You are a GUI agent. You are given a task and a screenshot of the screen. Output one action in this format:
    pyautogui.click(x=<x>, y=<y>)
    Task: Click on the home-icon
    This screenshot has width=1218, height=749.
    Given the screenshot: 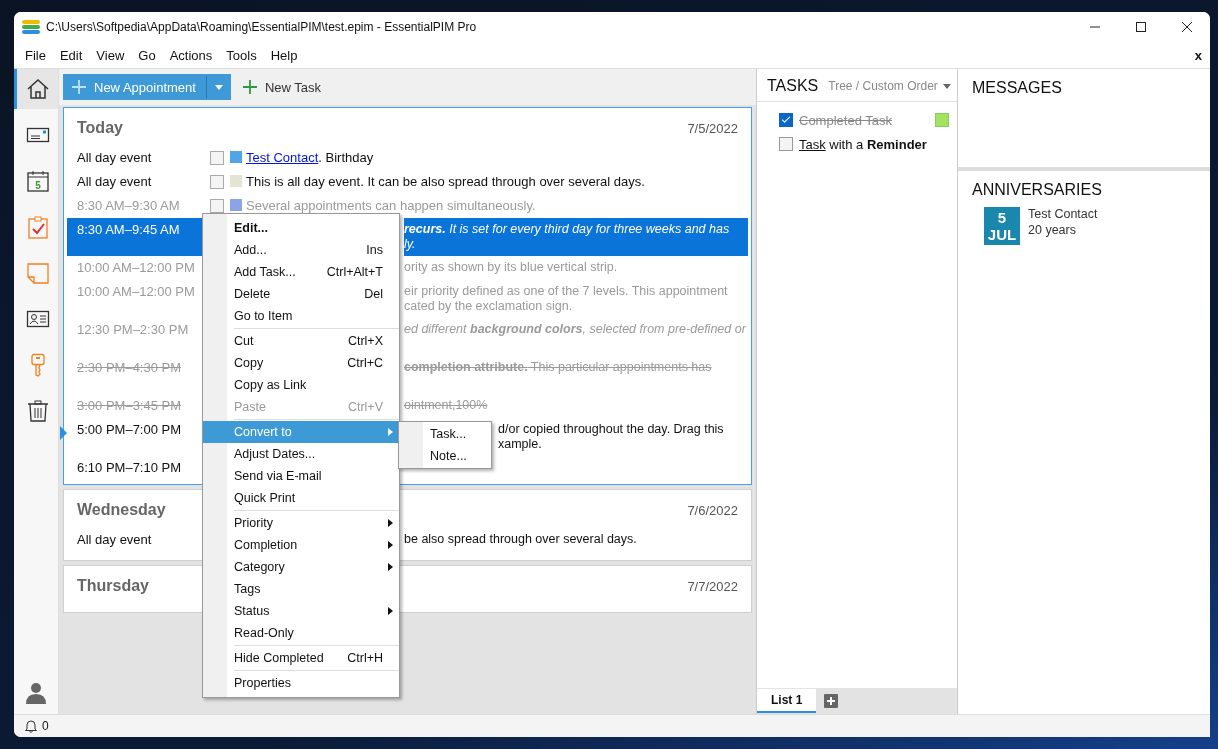 What is the action you would take?
    pyautogui.click(x=37, y=89)
    